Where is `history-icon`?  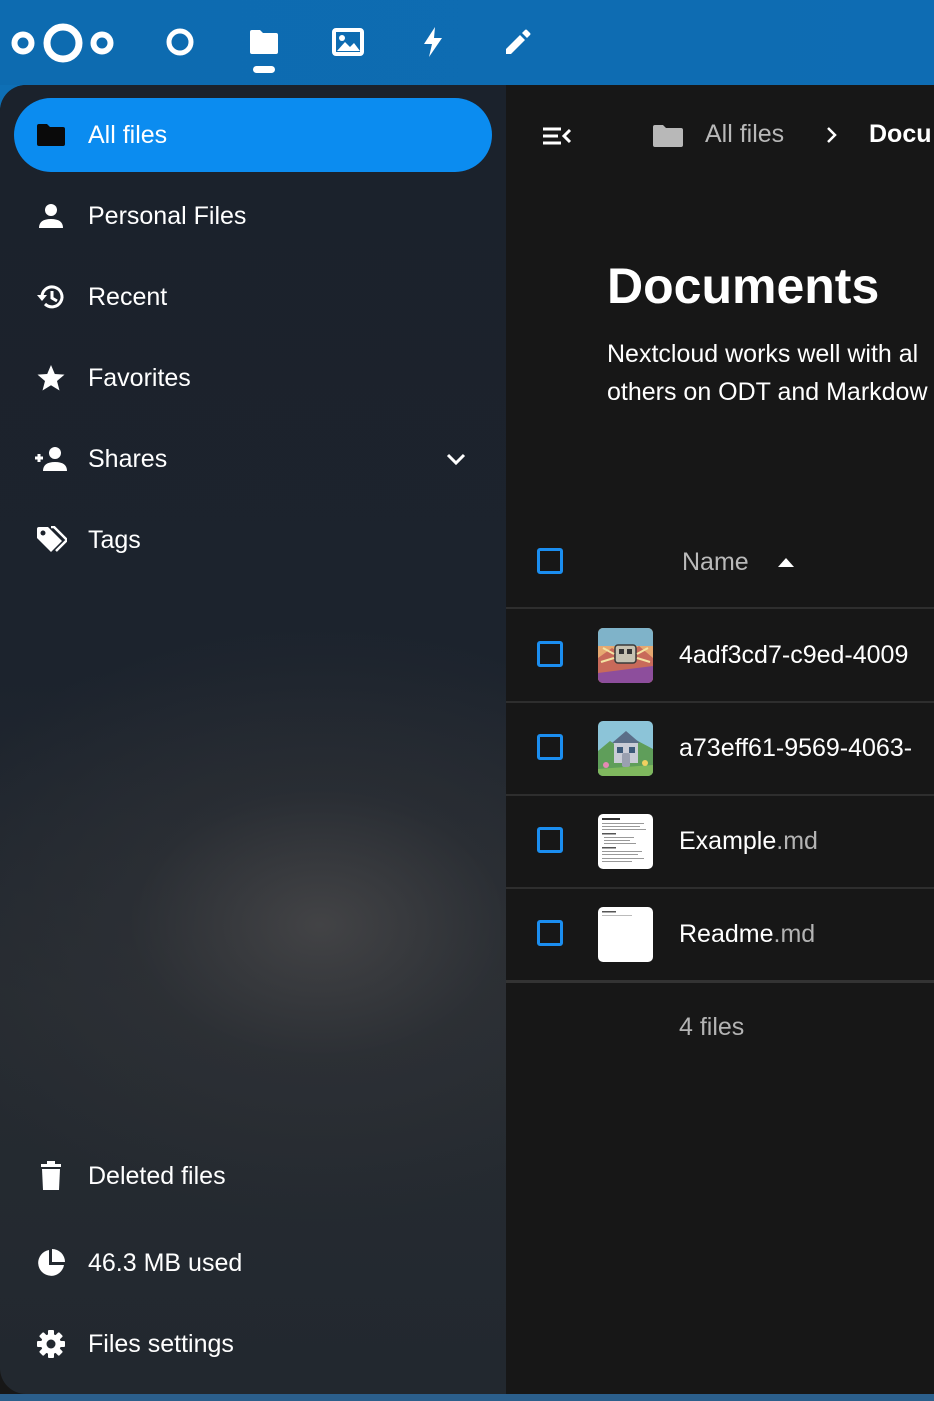
history-icon is located at coordinates (51, 297).